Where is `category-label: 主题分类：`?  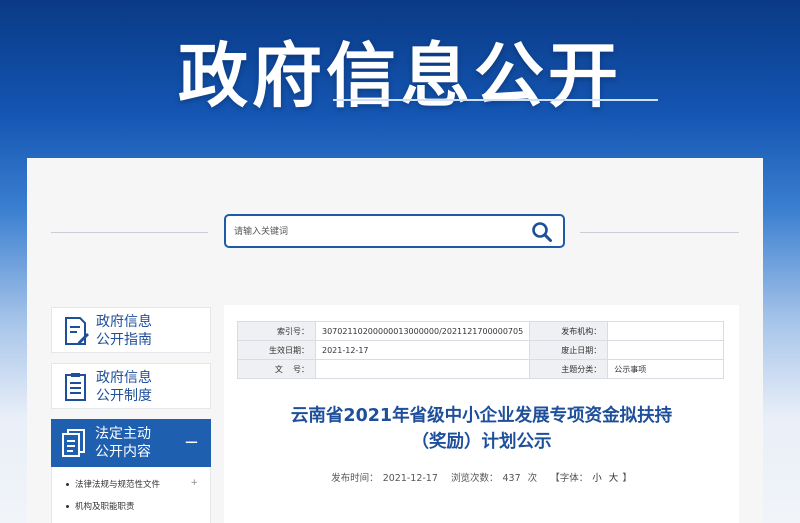
category-label: 主题分类： is located at coordinates (569, 369).